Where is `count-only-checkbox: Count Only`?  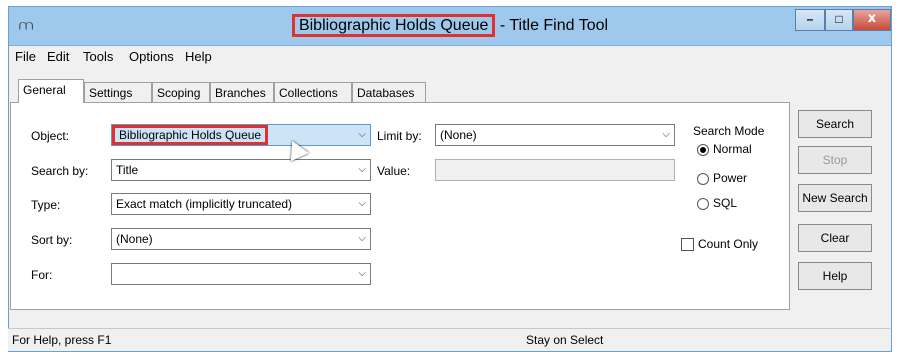
count-only-checkbox: Count Only is located at coordinates (719, 244).